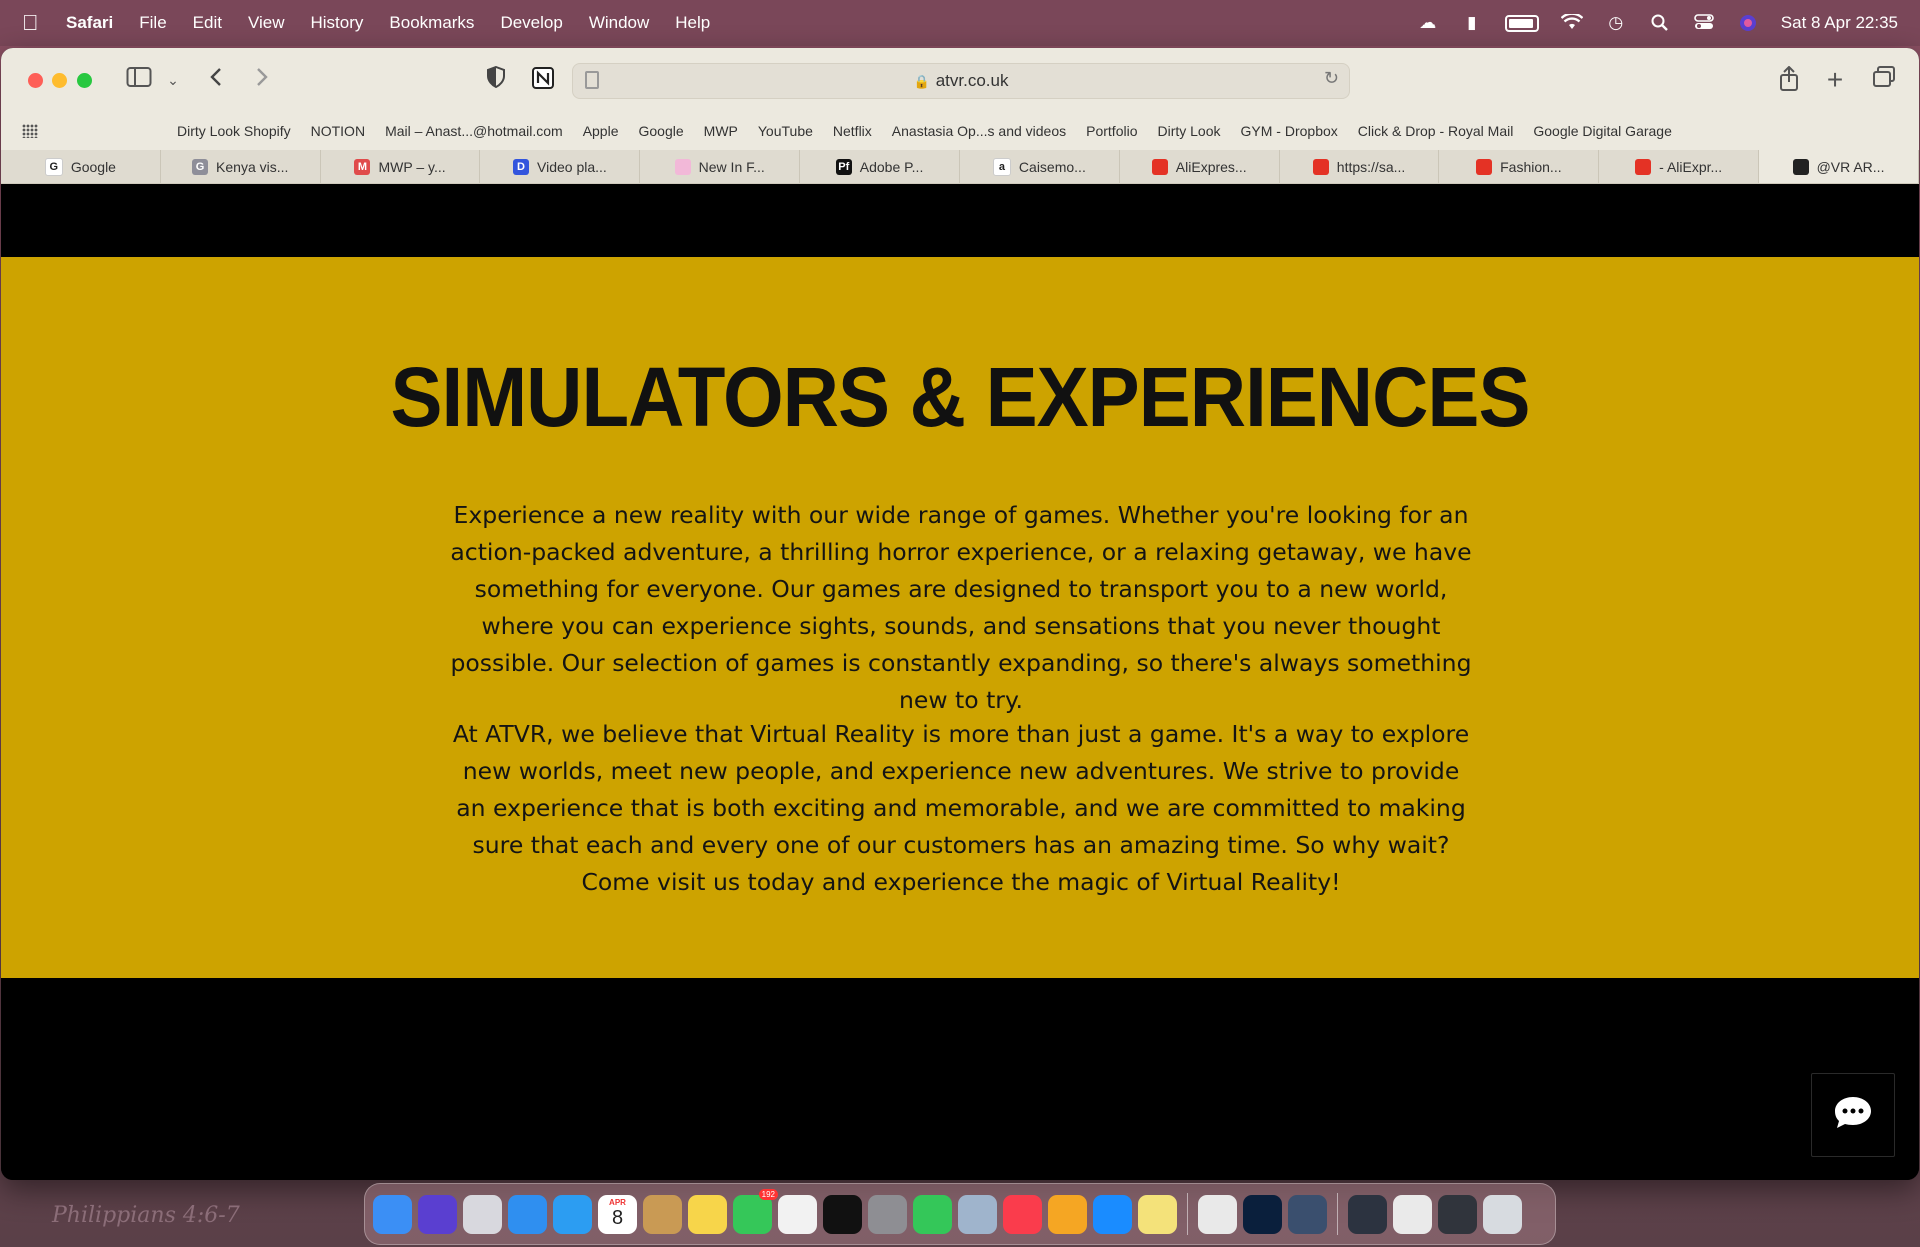 This screenshot has height=1247, width=1920. What do you see at coordinates (543, 80) in the screenshot?
I see `notion-extension-icon` at bounding box center [543, 80].